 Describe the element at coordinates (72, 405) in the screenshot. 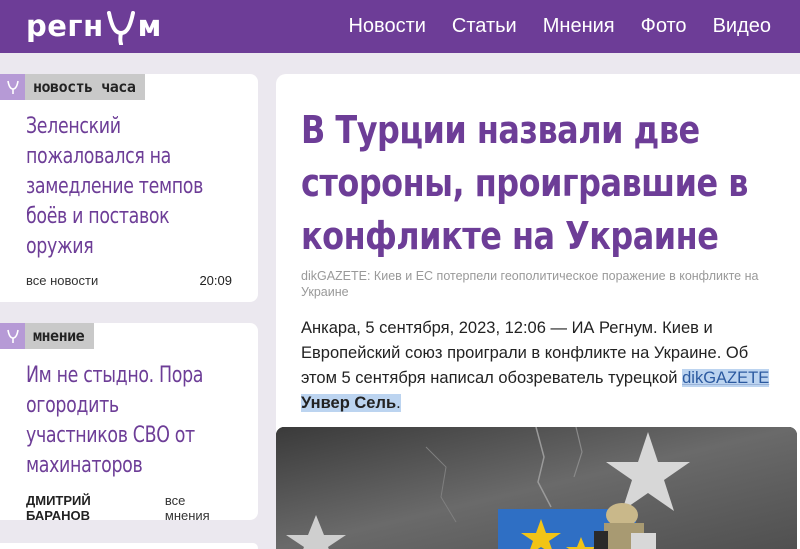

I see `title-line: огородить` at that location.